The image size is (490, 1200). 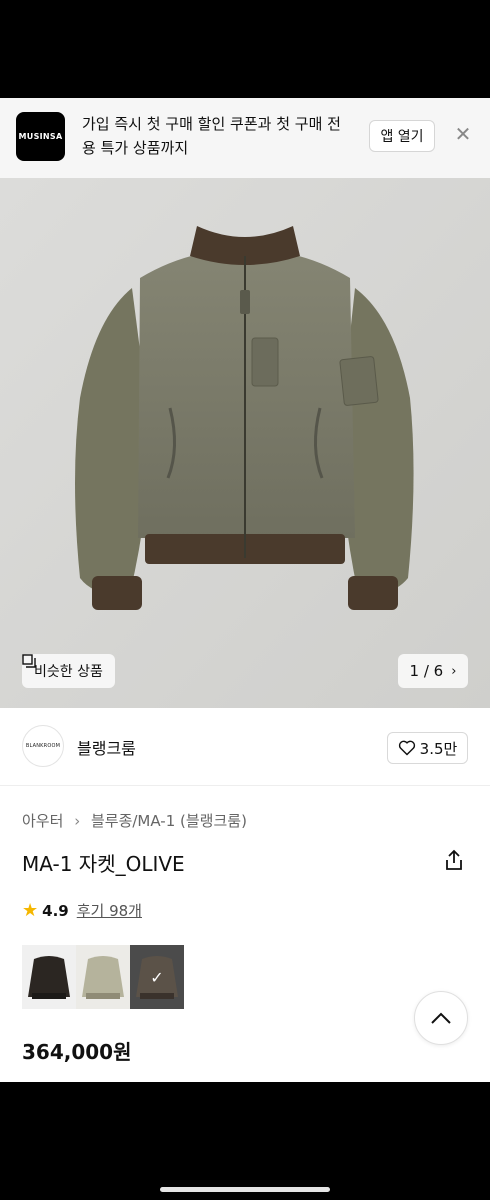 I want to click on close-icon: ✕, so click(x=463, y=134).